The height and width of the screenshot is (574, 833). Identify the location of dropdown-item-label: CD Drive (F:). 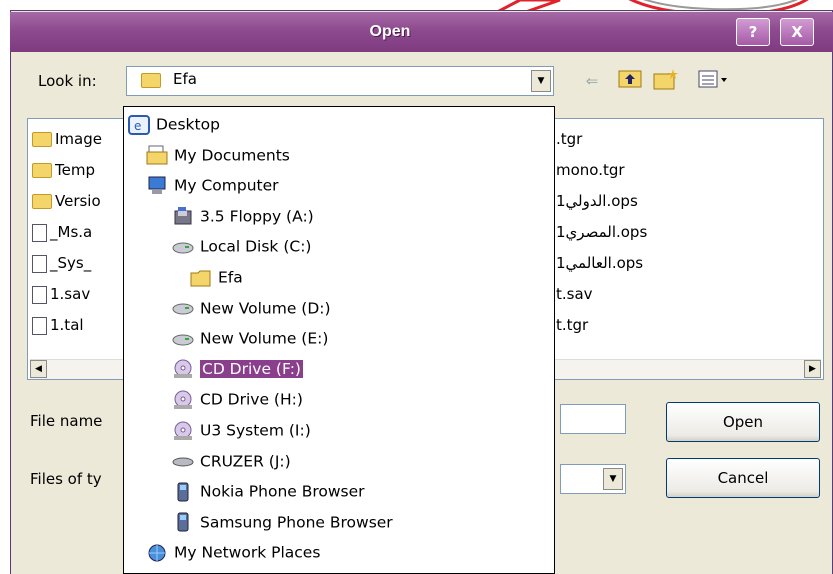
(251, 369).